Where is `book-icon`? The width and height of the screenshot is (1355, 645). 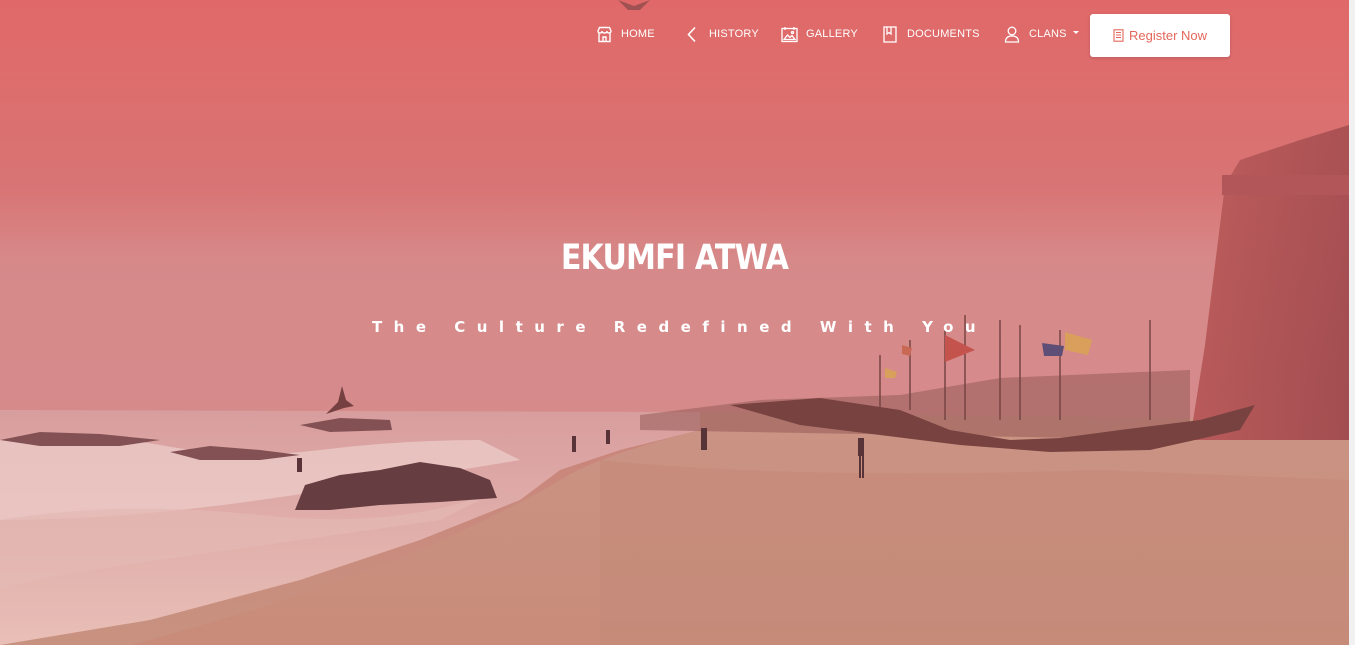 book-icon is located at coordinates (890, 34).